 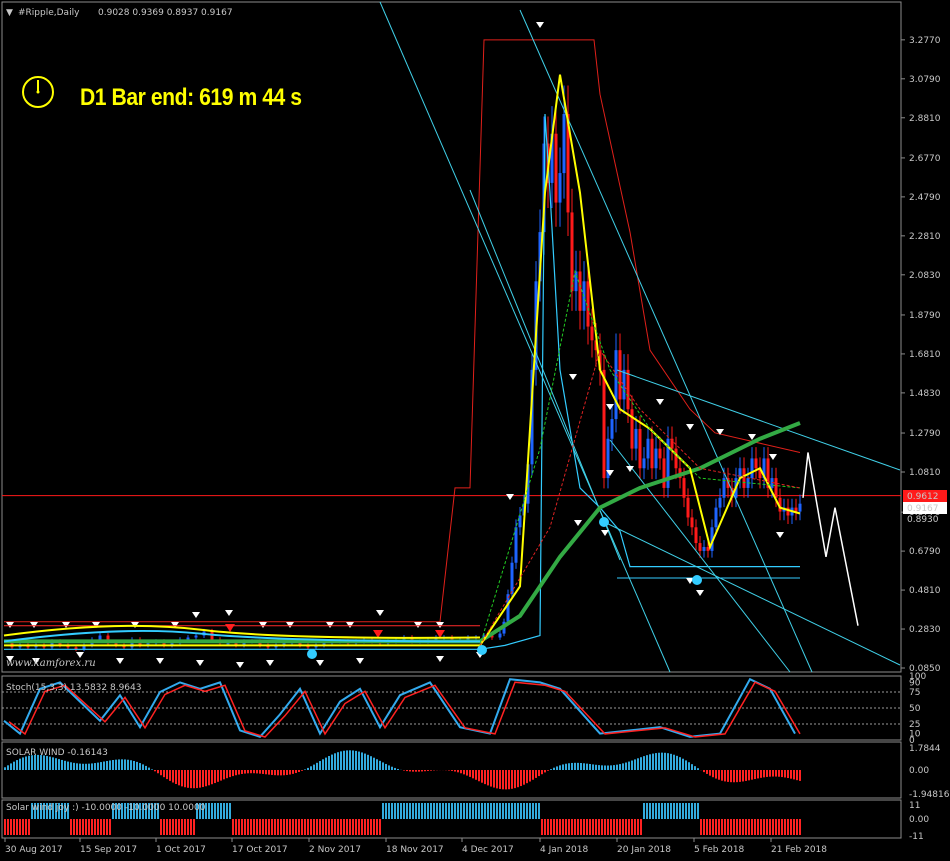 I want to click on y-tick-label: 0.4810, so click(x=925, y=591).